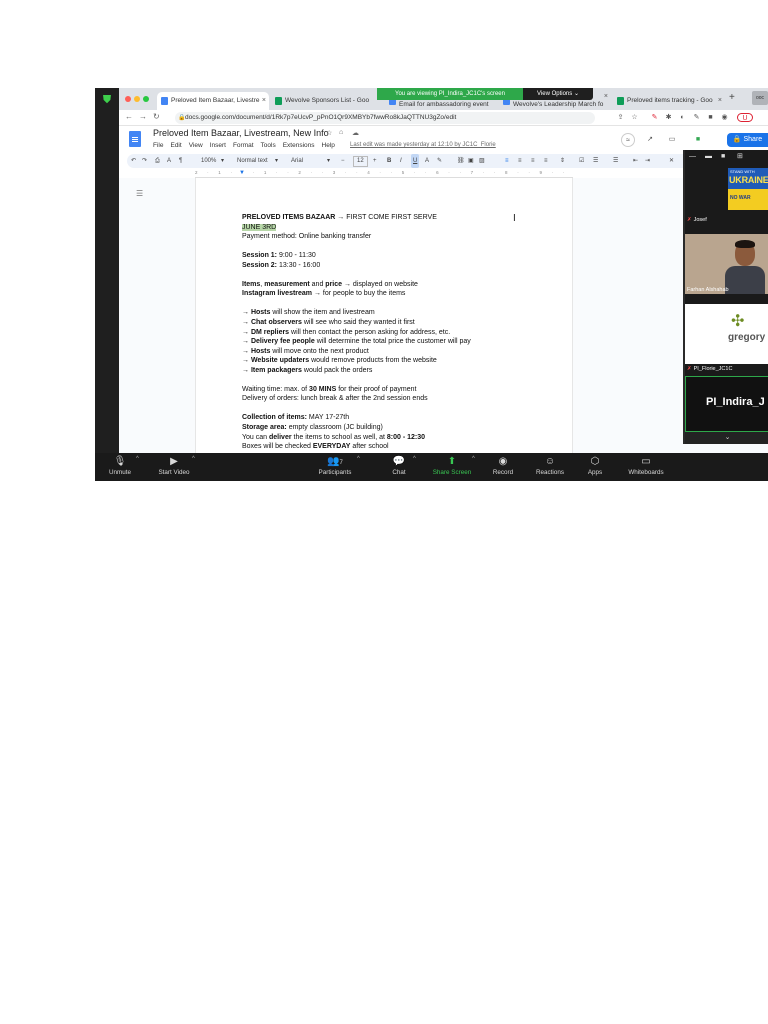 The height and width of the screenshot is (1024, 768). What do you see at coordinates (335, 466) in the screenshot?
I see `participants-button: 👥7 Participants` at bounding box center [335, 466].